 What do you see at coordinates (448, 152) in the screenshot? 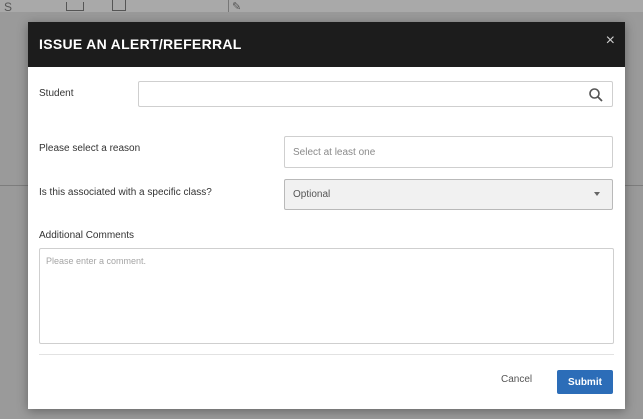
I see `reason-multiselect: Select at least one` at bounding box center [448, 152].